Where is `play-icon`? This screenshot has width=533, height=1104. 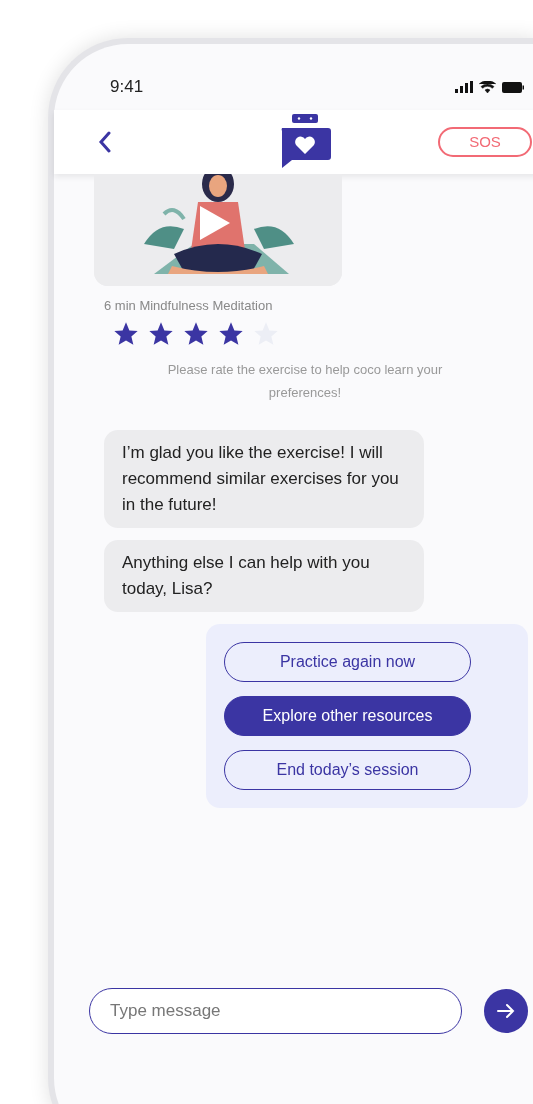 play-icon is located at coordinates (215, 223).